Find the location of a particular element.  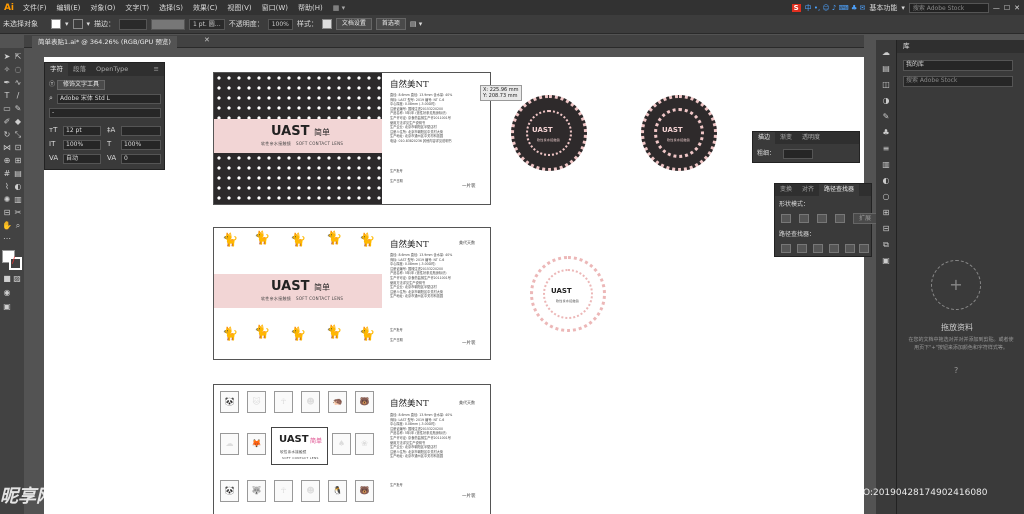

tab-pathfinder: 路径查找器 is located at coordinates (839, 190).